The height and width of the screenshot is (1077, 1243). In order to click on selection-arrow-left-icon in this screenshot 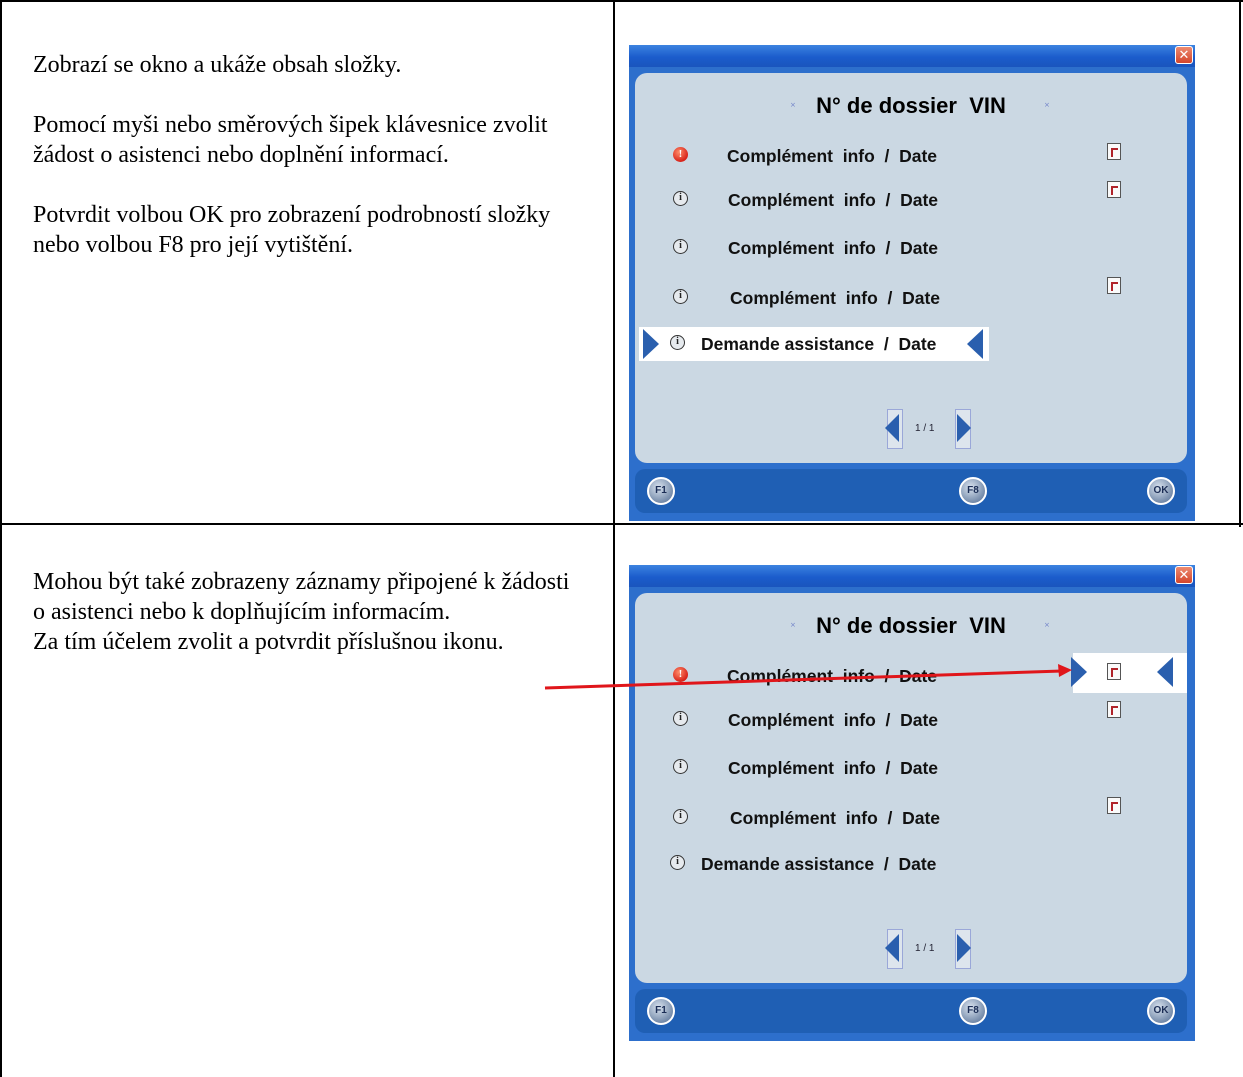, I will do `click(975, 344)`.